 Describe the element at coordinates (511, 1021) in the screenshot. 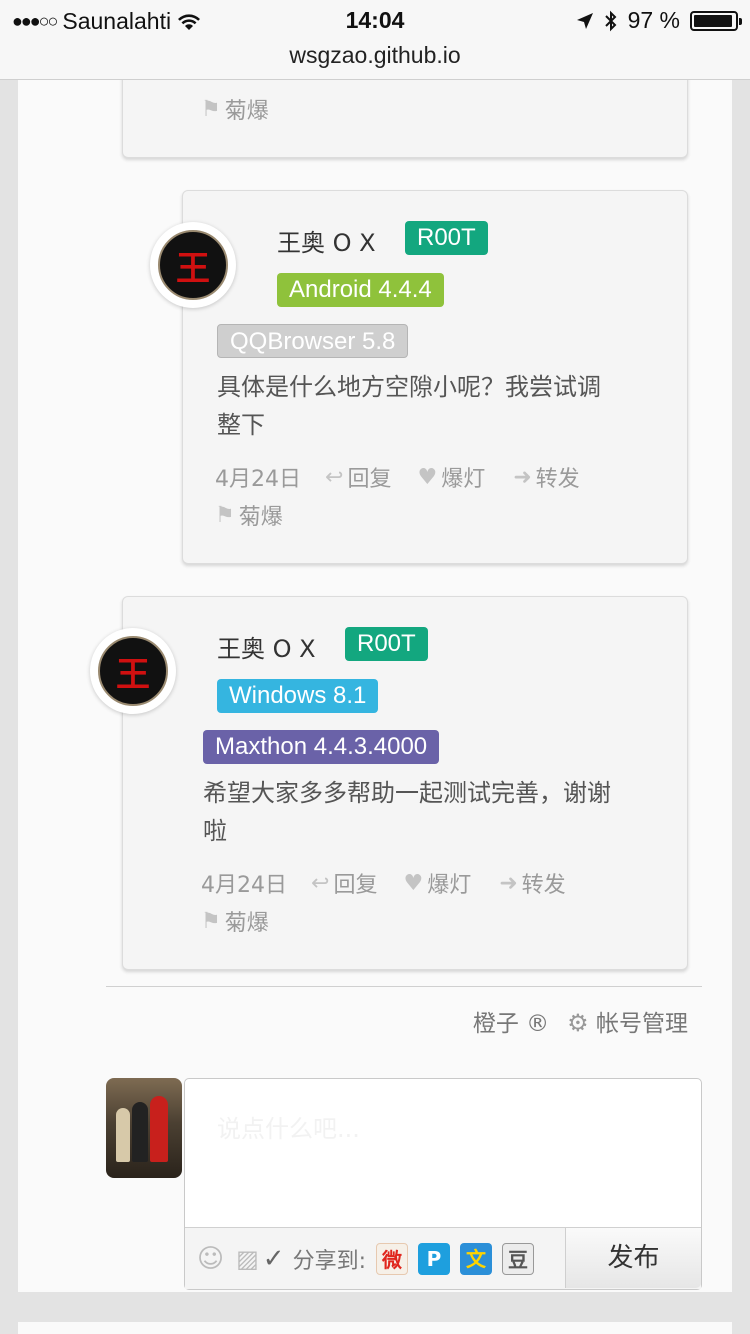

I see `current-user: 橙子 ®` at that location.